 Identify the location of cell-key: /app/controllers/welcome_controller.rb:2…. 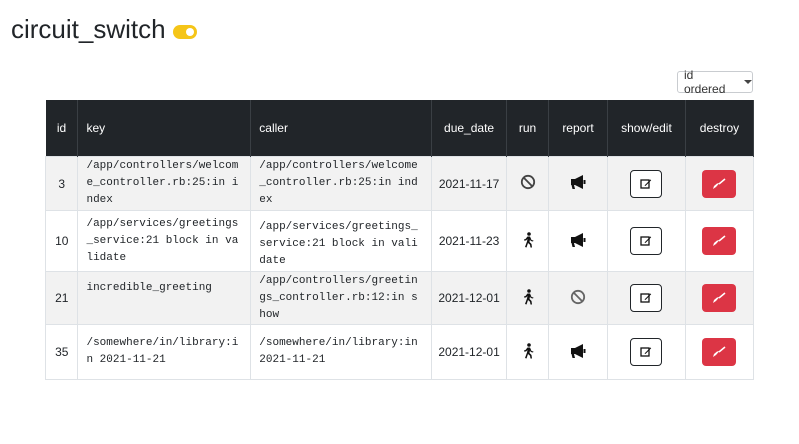
(164, 183).